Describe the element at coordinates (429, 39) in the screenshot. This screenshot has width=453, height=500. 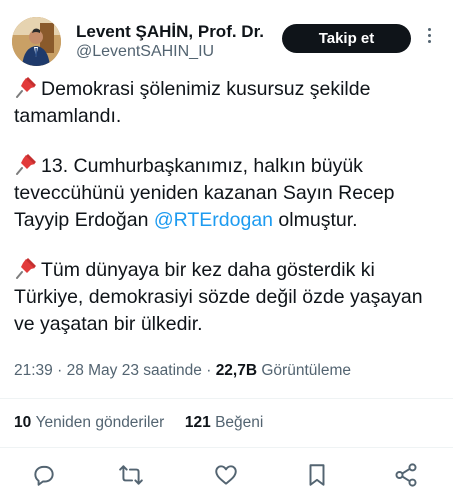
I see `more-options-icon` at that location.